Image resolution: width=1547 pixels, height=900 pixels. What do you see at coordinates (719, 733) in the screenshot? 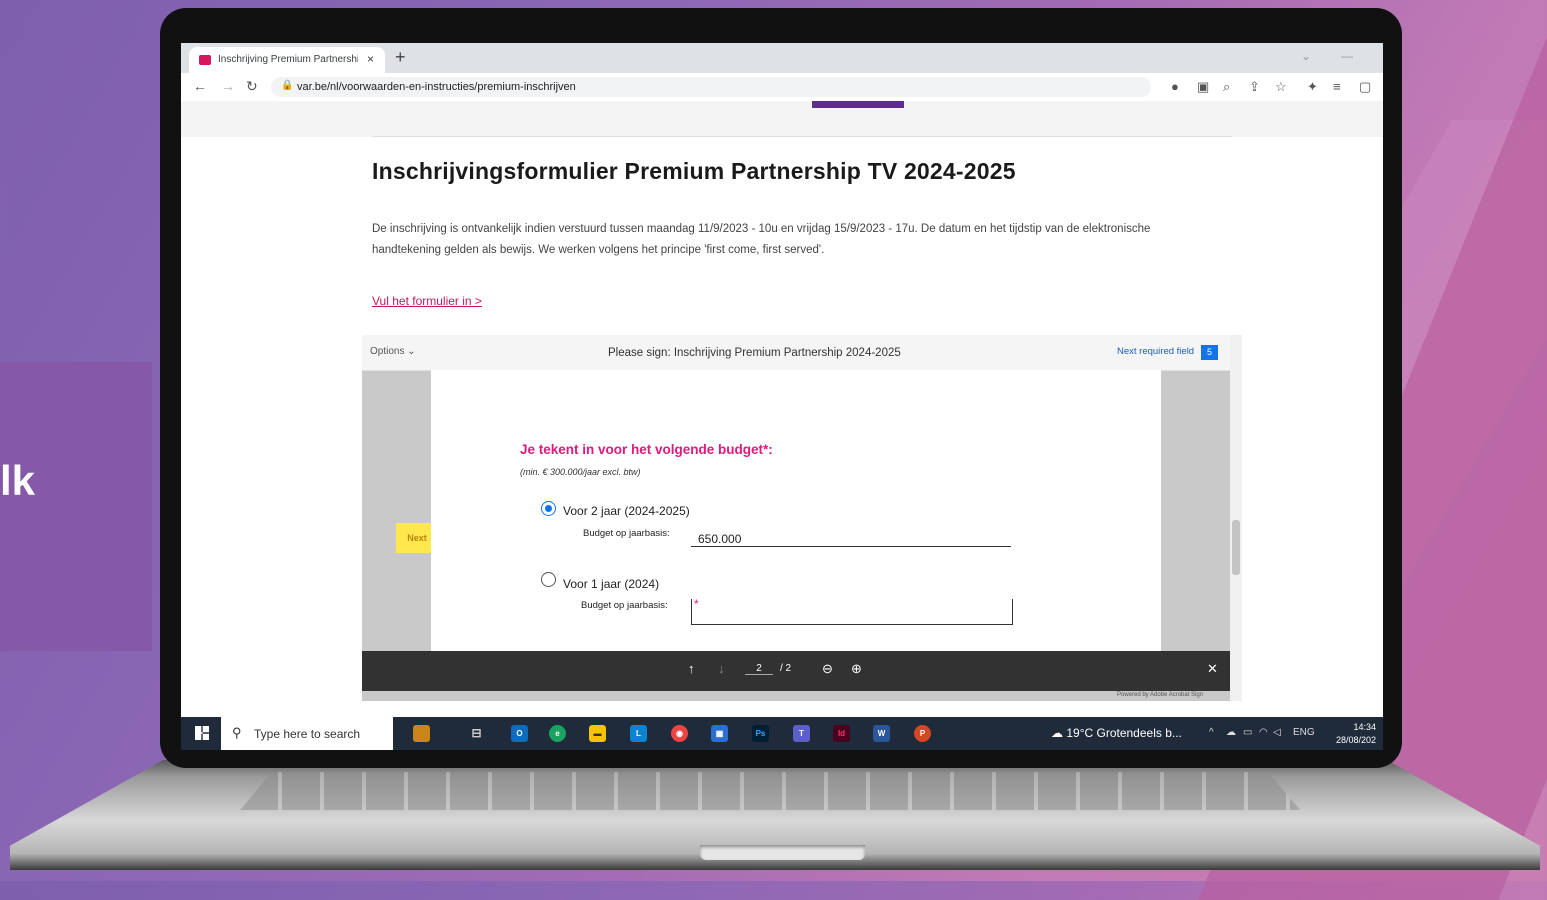
I see `store-app-icon: ▦` at bounding box center [719, 733].